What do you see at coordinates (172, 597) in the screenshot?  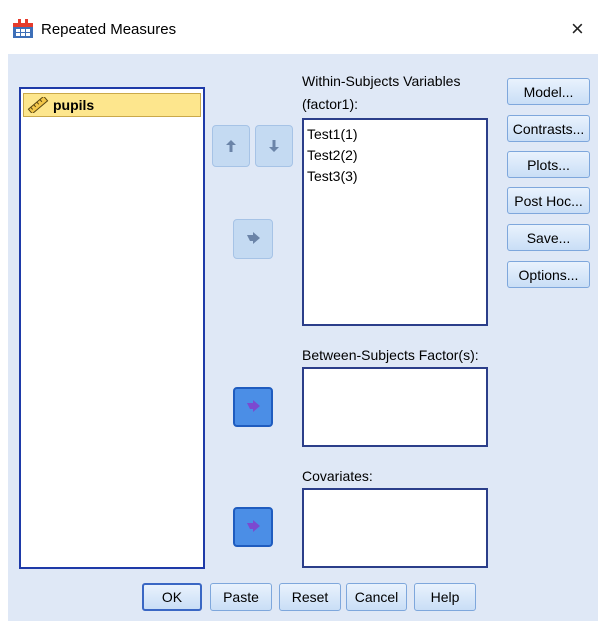 I see `ok-button: OK` at bounding box center [172, 597].